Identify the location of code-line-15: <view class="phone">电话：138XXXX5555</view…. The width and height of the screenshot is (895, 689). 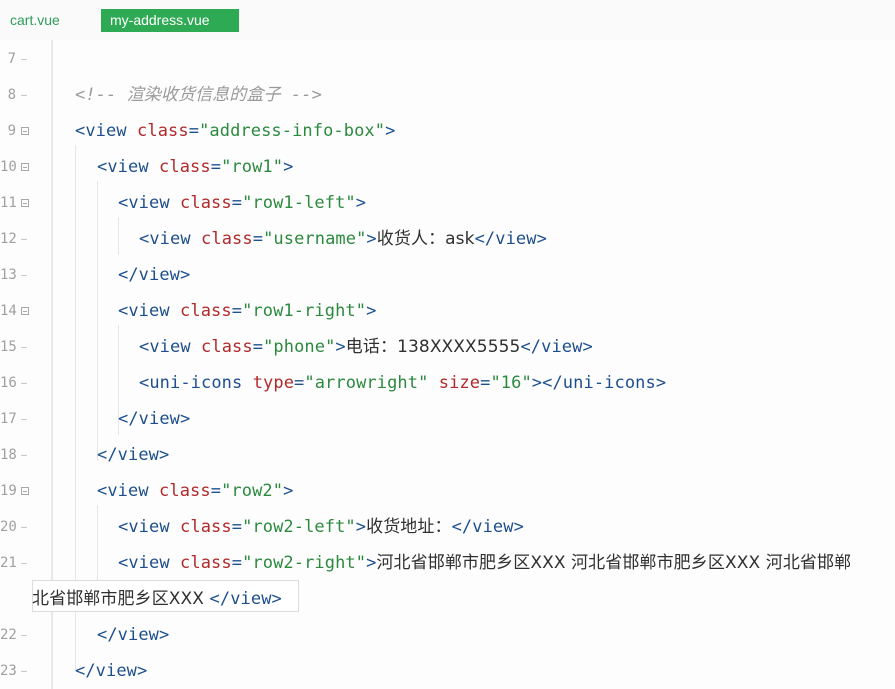
(366, 347).